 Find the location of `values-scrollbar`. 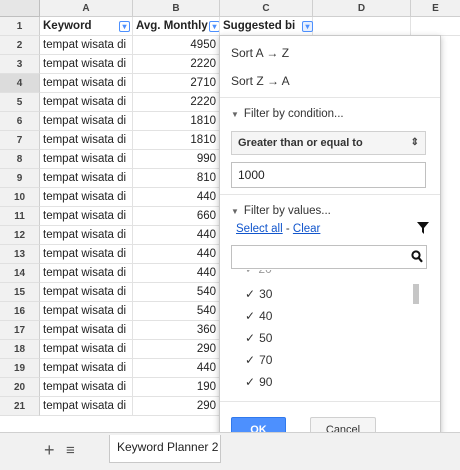

values-scrollbar is located at coordinates (416, 294).